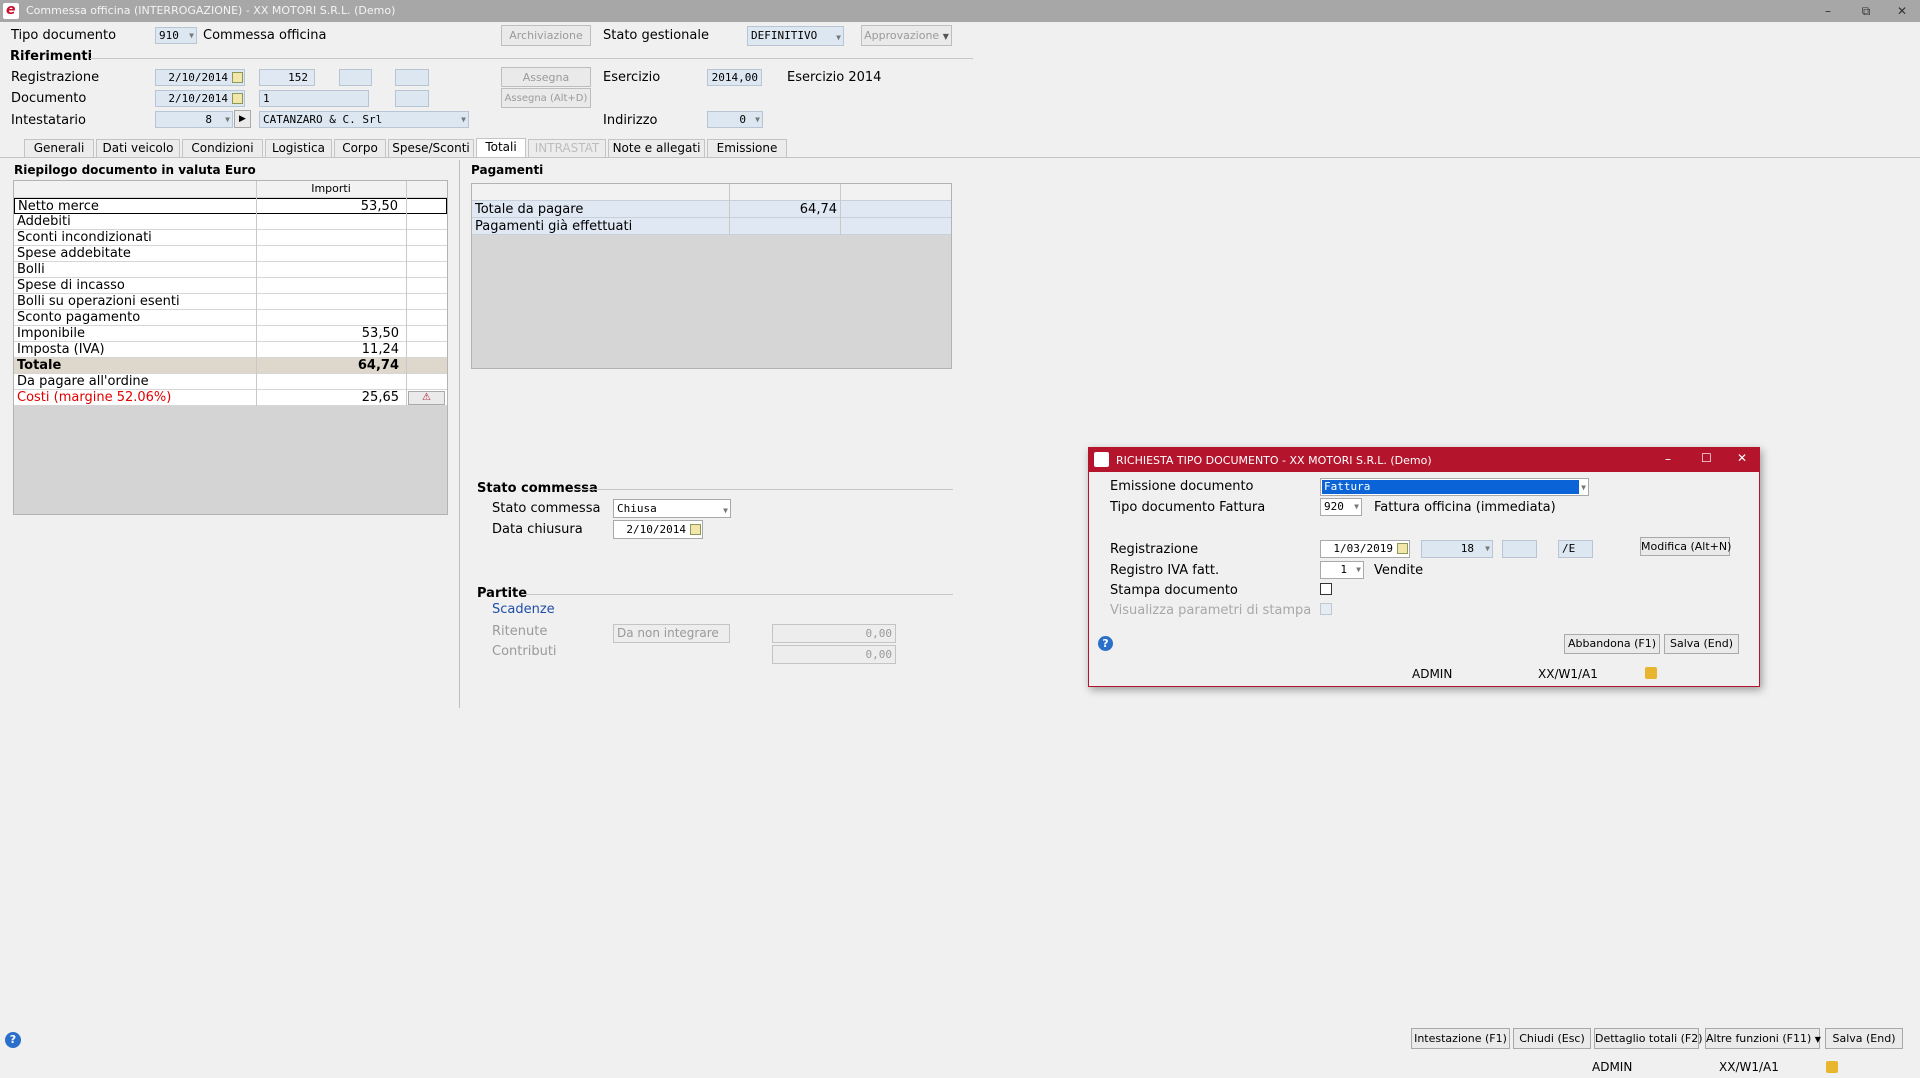  What do you see at coordinates (795, 36) in the screenshot?
I see `stato-gestionale-select: DEFINITIVO ▼` at bounding box center [795, 36].